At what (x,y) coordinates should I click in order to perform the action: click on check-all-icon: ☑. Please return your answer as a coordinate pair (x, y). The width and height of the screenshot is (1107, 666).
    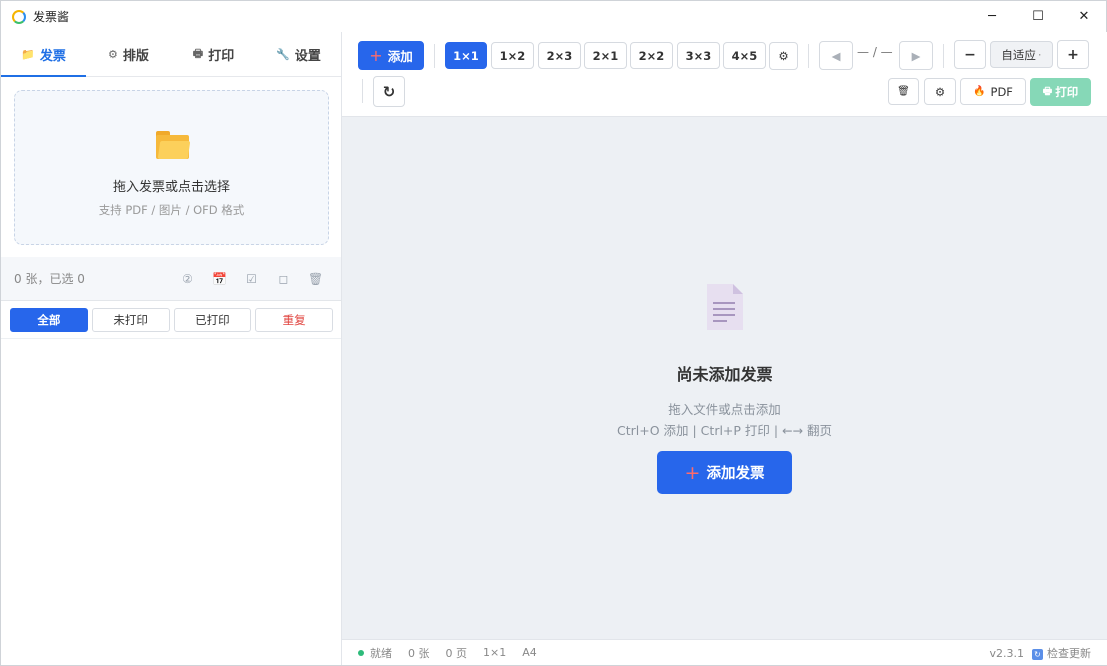
    Looking at the image, I should click on (251, 279).